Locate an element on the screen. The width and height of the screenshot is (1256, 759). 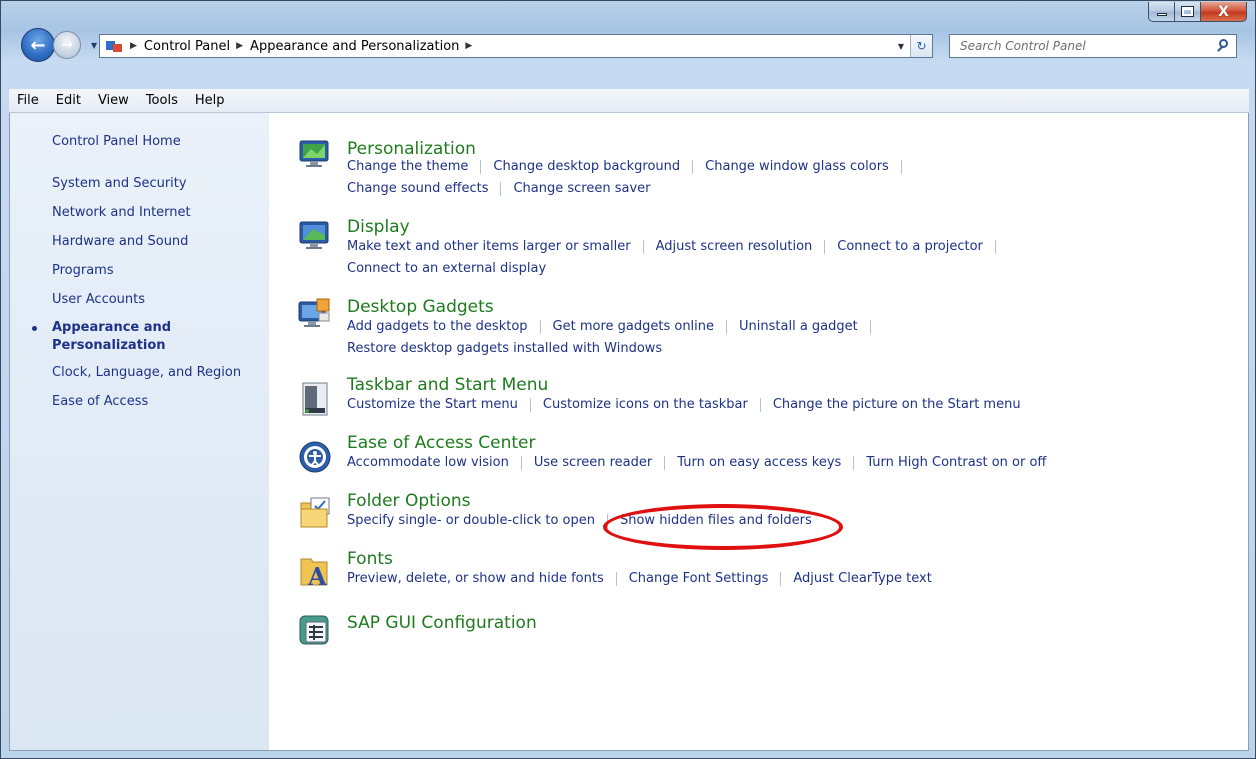
category-link: Customize icons on the taskbar is located at coordinates (645, 404).